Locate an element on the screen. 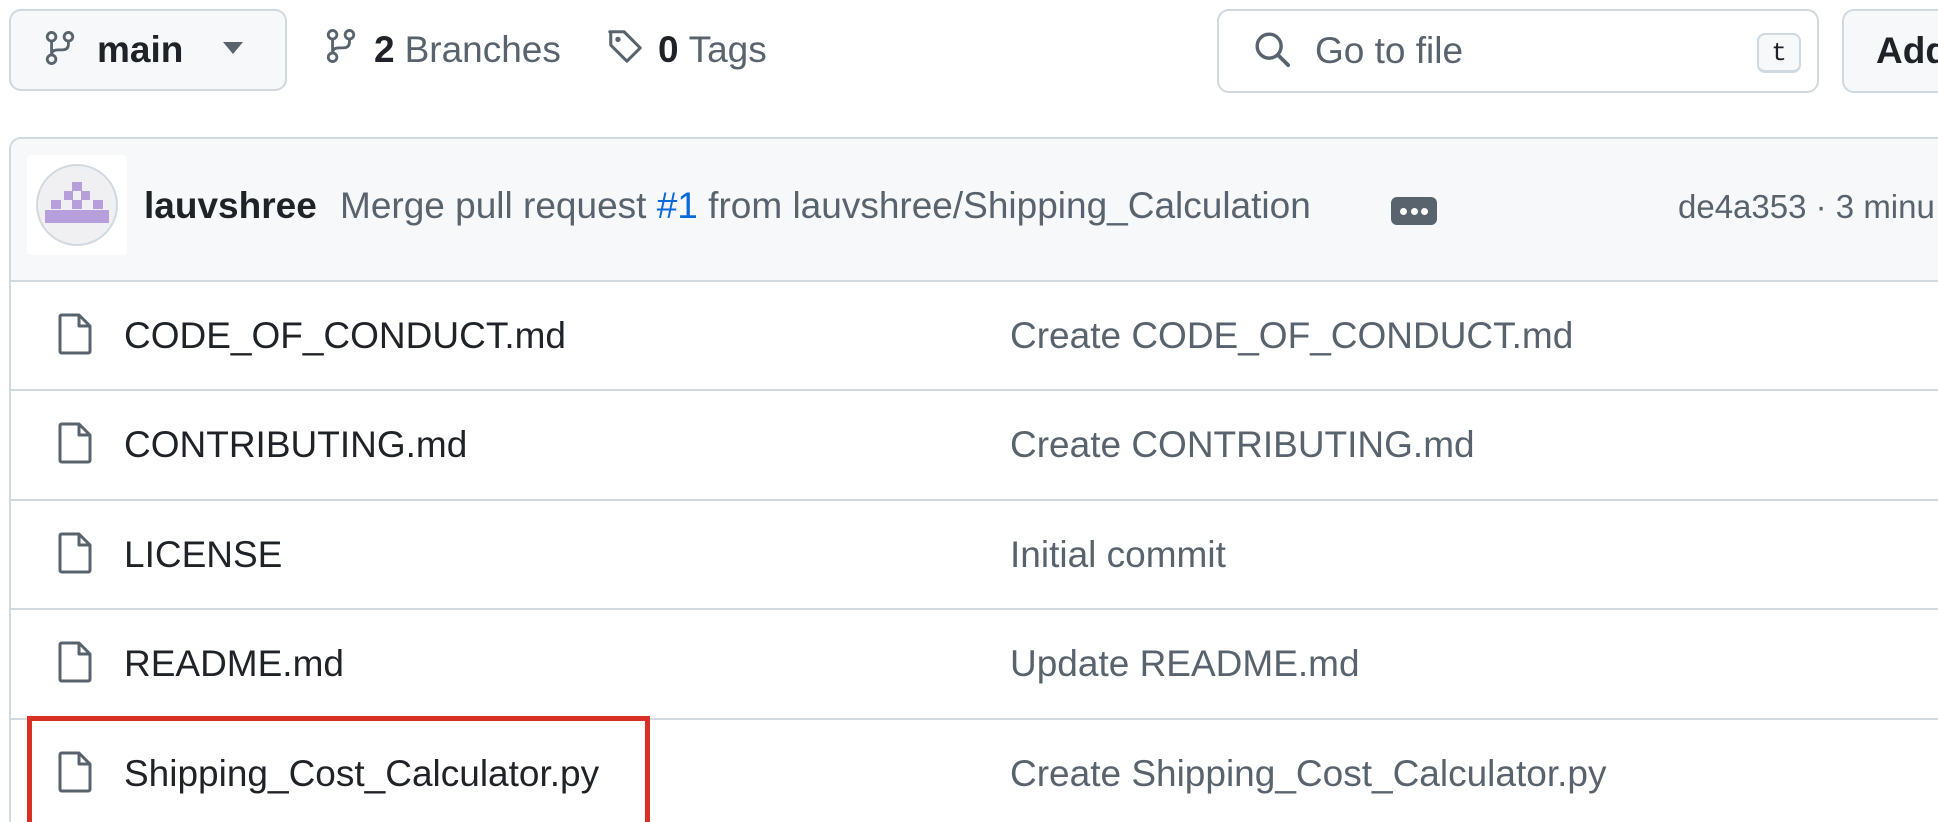  commit-message-suffix: from lauvshree/Shipping_Calculation is located at coordinates (1004, 205).